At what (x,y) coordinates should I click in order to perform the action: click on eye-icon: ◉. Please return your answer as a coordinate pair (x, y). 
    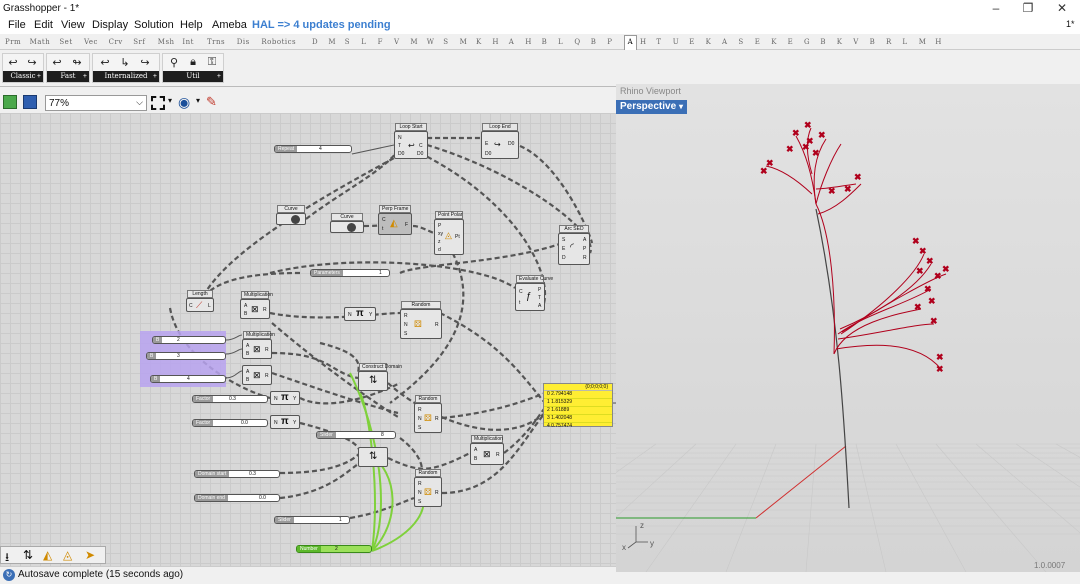
    Looking at the image, I should click on (184, 102).